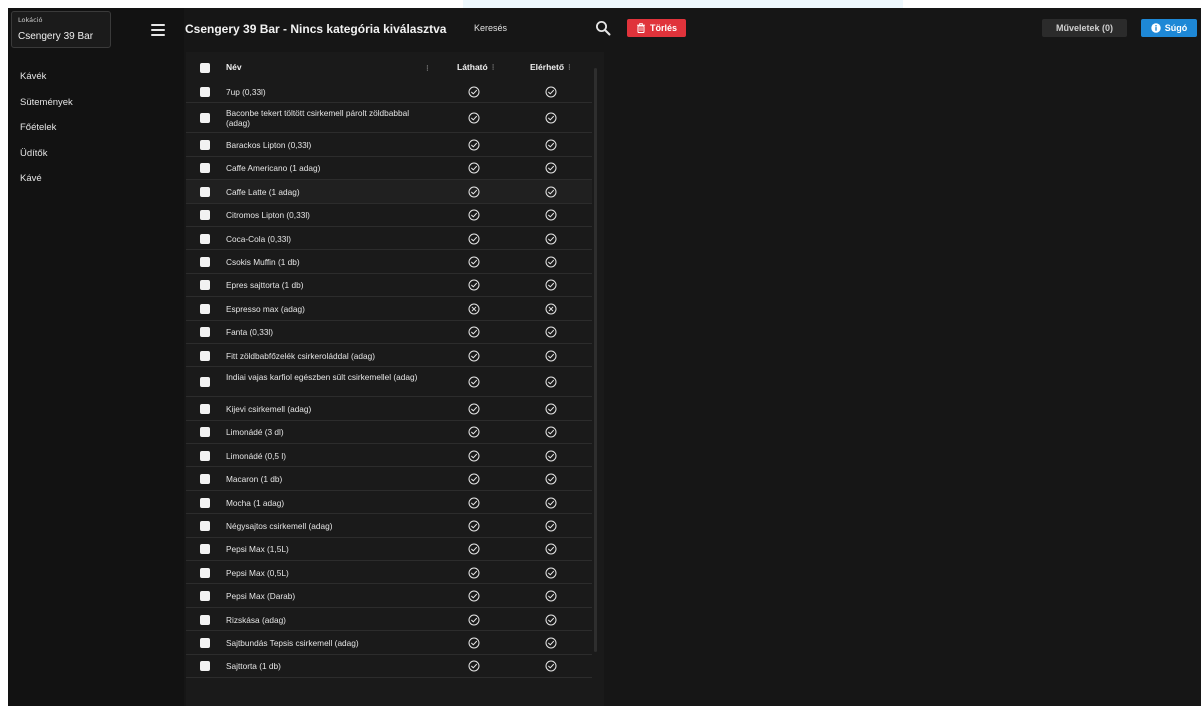  I want to click on delete-button: Törlés, so click(656, 28).